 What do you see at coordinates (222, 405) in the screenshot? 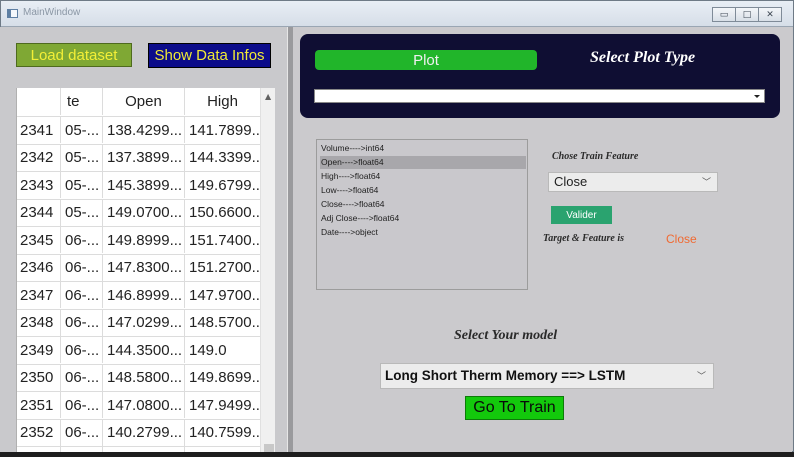
I see `high-cell: 147.9499..` at bounding box center [222, 405].